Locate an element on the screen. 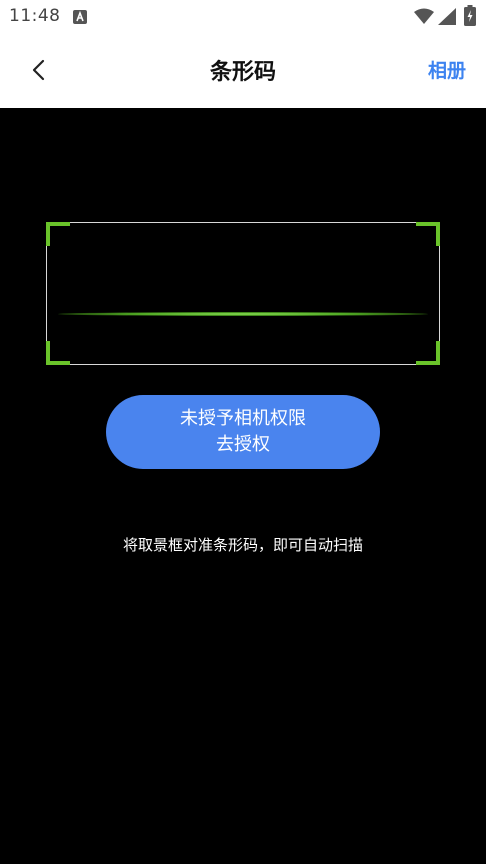 This screenshot has width=486, height=864. grant-camera-permission-button: 未授予相机权限 去授权 is located at coordinates (243, 432).